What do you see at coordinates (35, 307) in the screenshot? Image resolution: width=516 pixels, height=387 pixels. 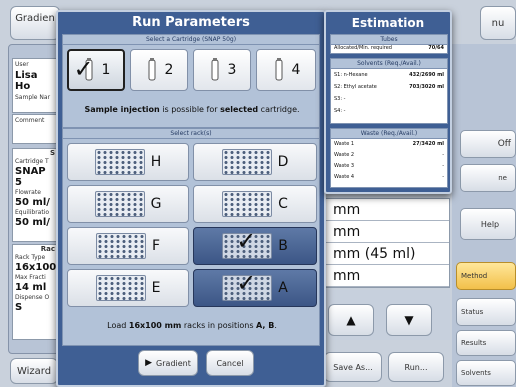 I see `dispense-value: S` at bounding box center [35, 307].